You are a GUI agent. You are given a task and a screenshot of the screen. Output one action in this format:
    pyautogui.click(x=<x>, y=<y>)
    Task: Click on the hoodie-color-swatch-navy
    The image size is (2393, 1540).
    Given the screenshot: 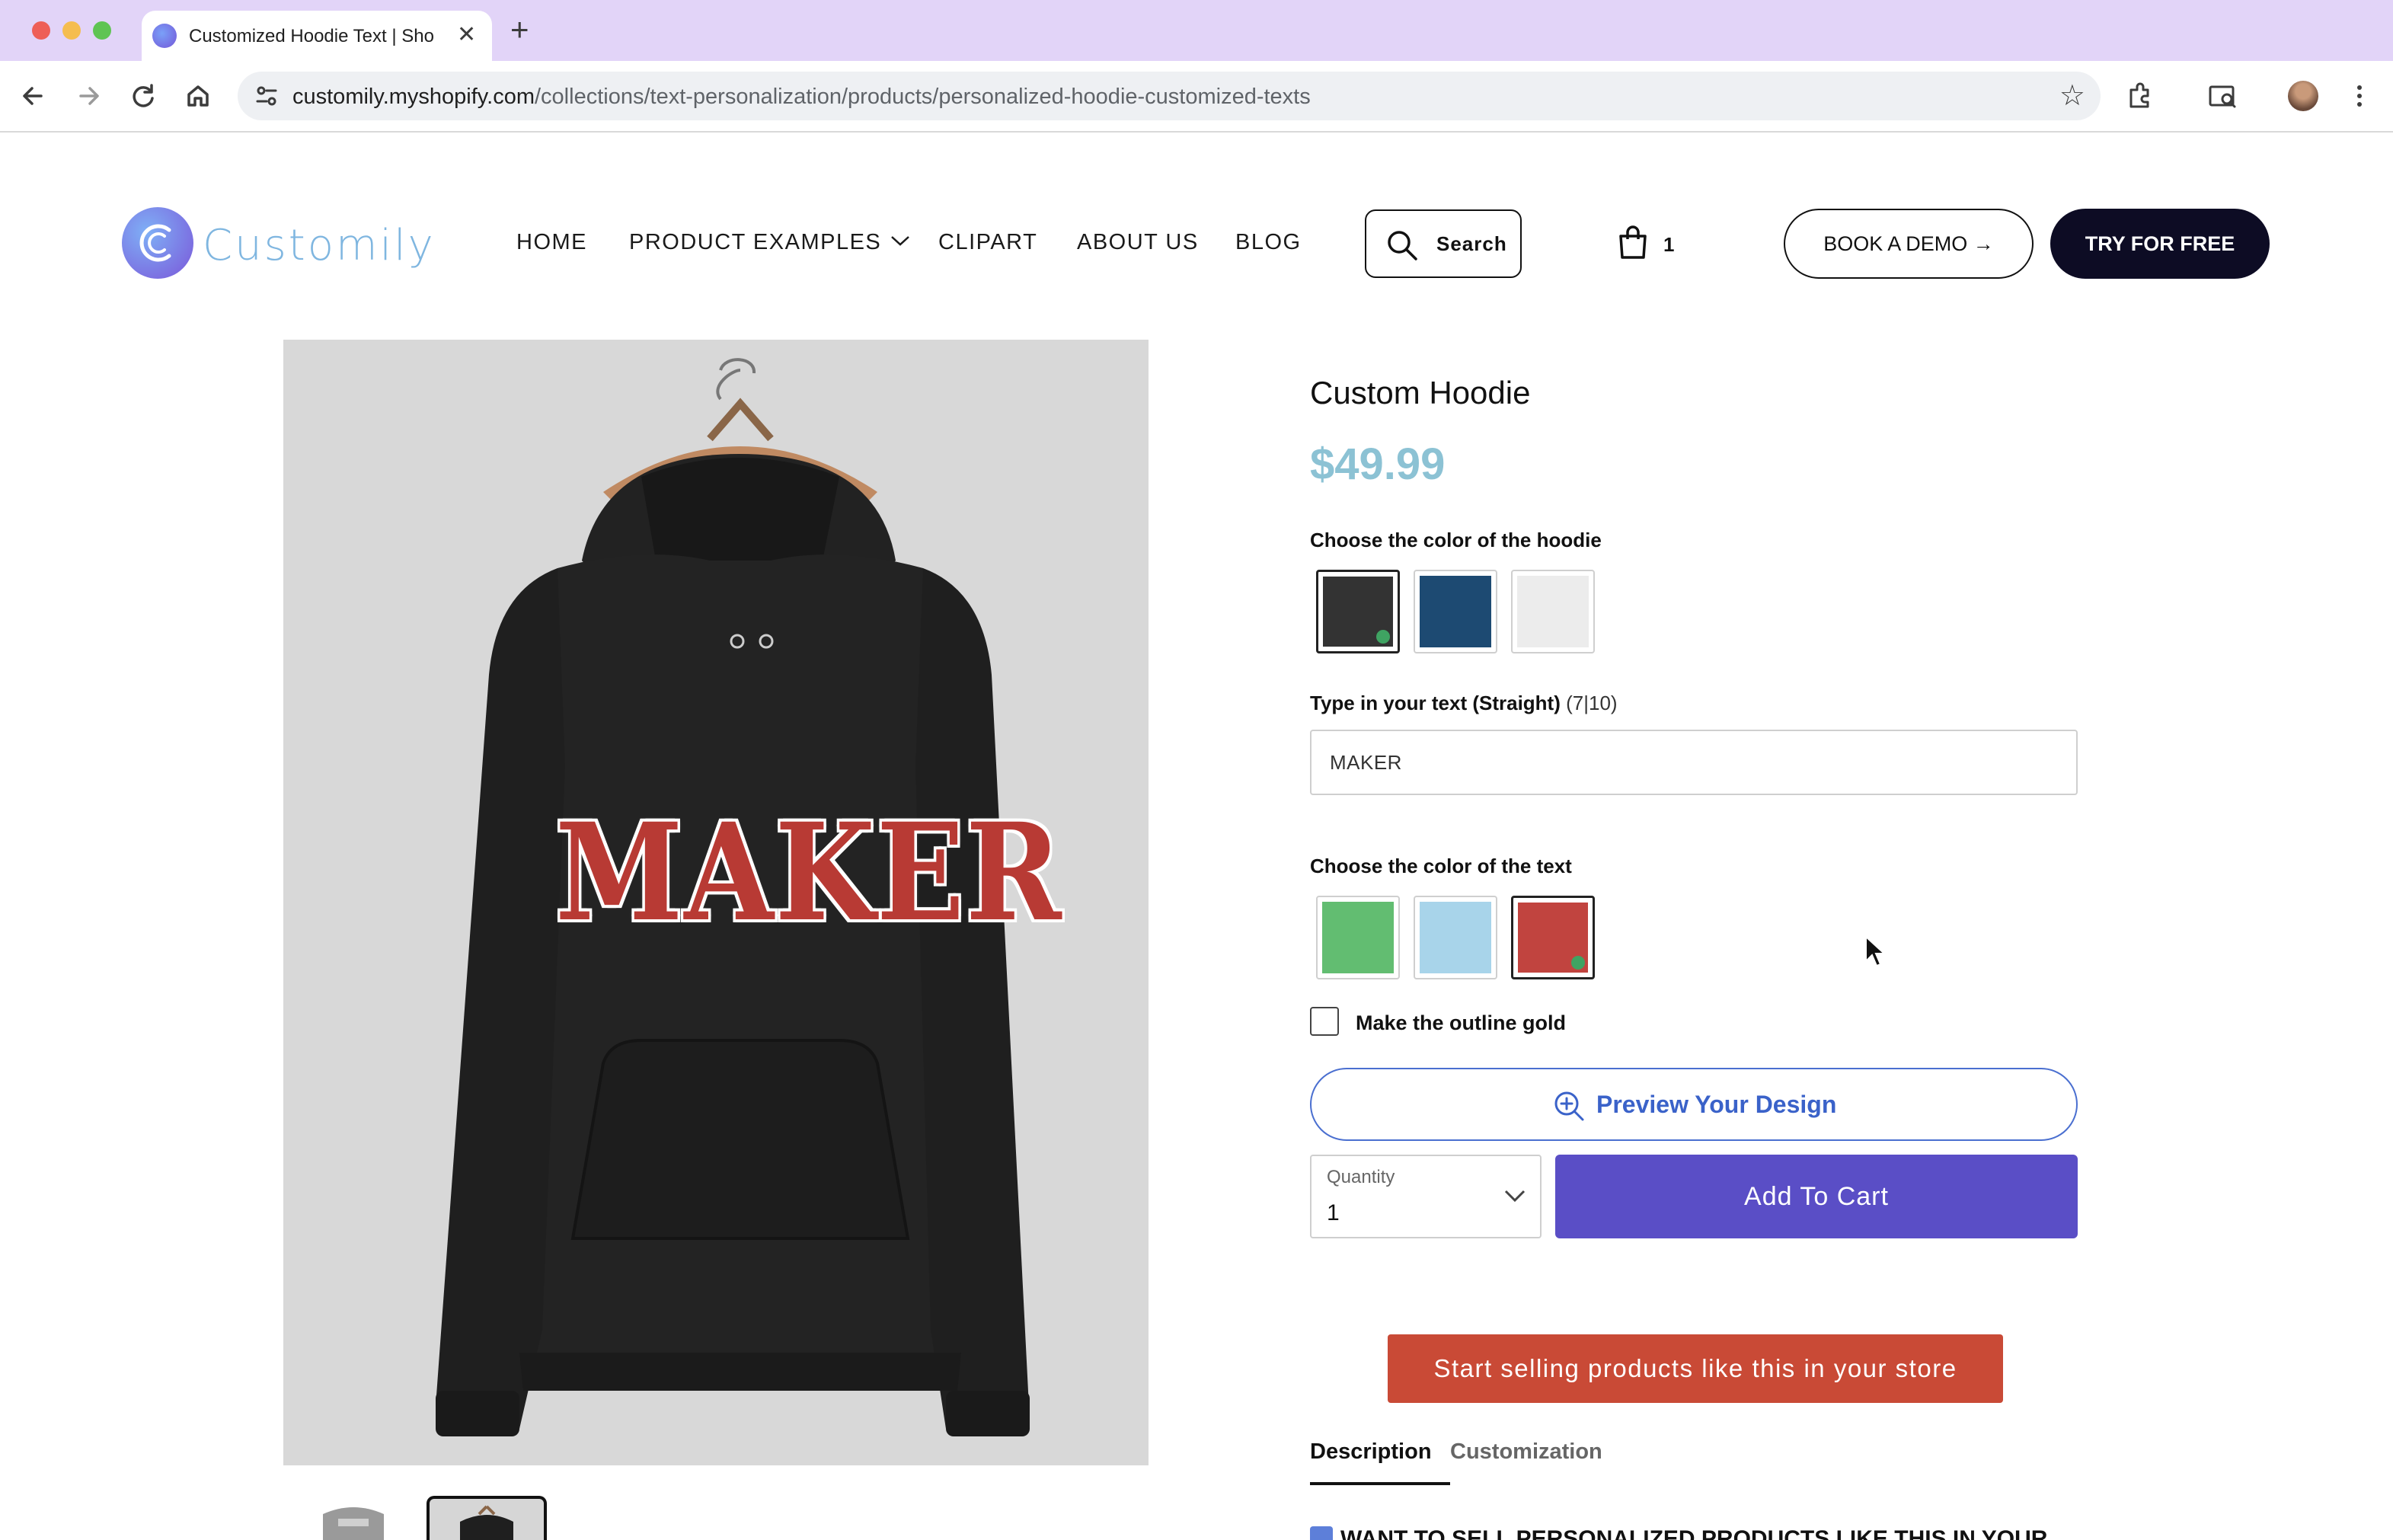 What is the action you would take?
    pyautogui.click(x=1455, y=611)
    